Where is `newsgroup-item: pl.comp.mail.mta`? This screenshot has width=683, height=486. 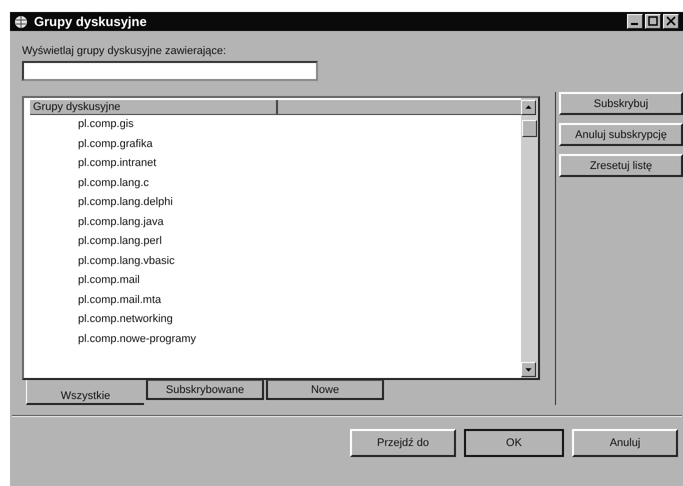
newsgroup-item: pl.comp.mail.mta is located at coordinates (275, 300).